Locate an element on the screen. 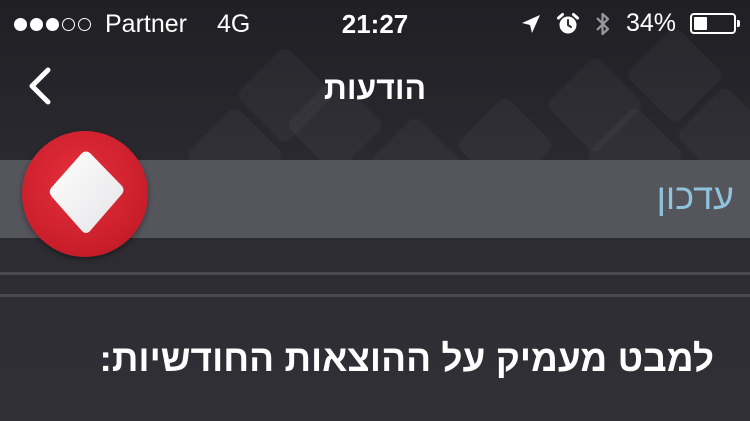 Image resolution: width=750 pixels, height=421 pixels. section-label: עדכון is located at coordinates (695, 196).